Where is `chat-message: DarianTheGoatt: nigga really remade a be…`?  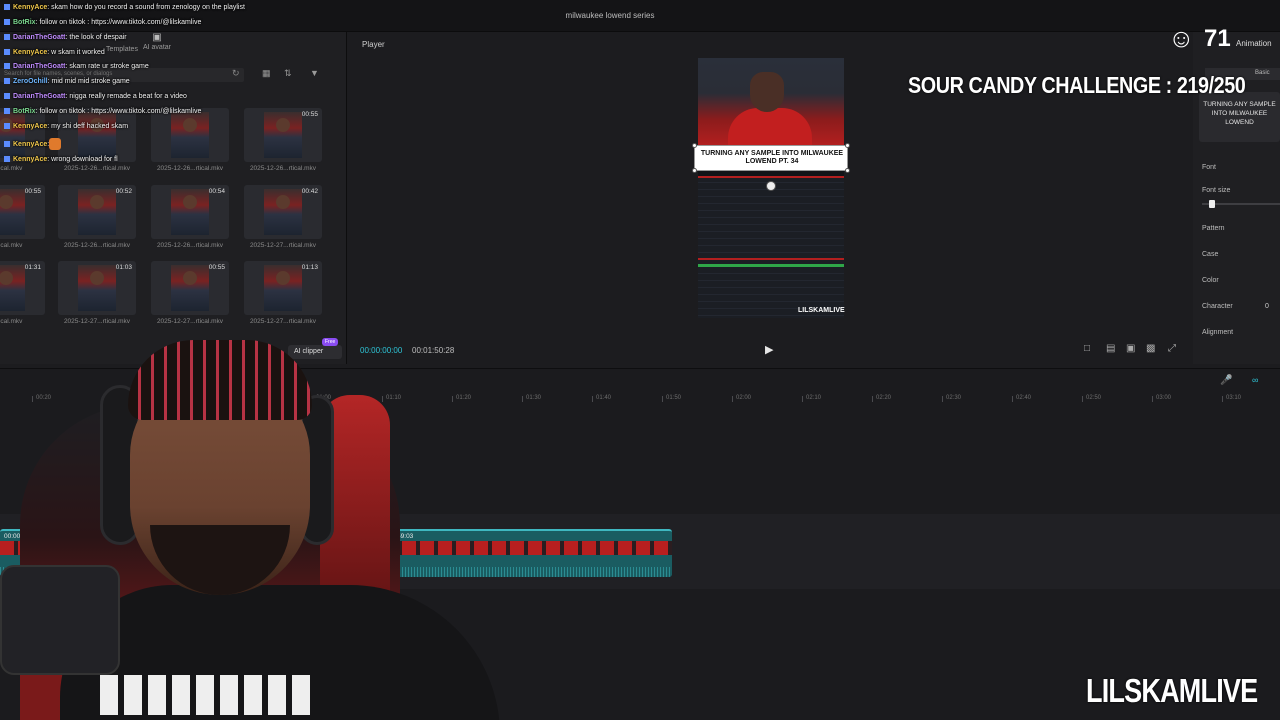 chat-message: DarianTheGoatt: nigga really remade a be… is located at coordinates (95, 96).